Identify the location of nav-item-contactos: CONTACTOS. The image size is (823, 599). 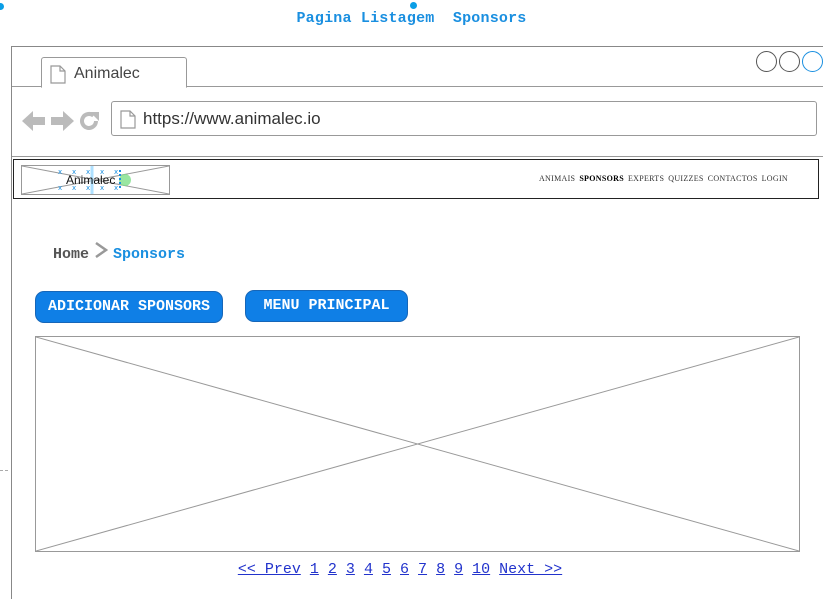
(733, 178).